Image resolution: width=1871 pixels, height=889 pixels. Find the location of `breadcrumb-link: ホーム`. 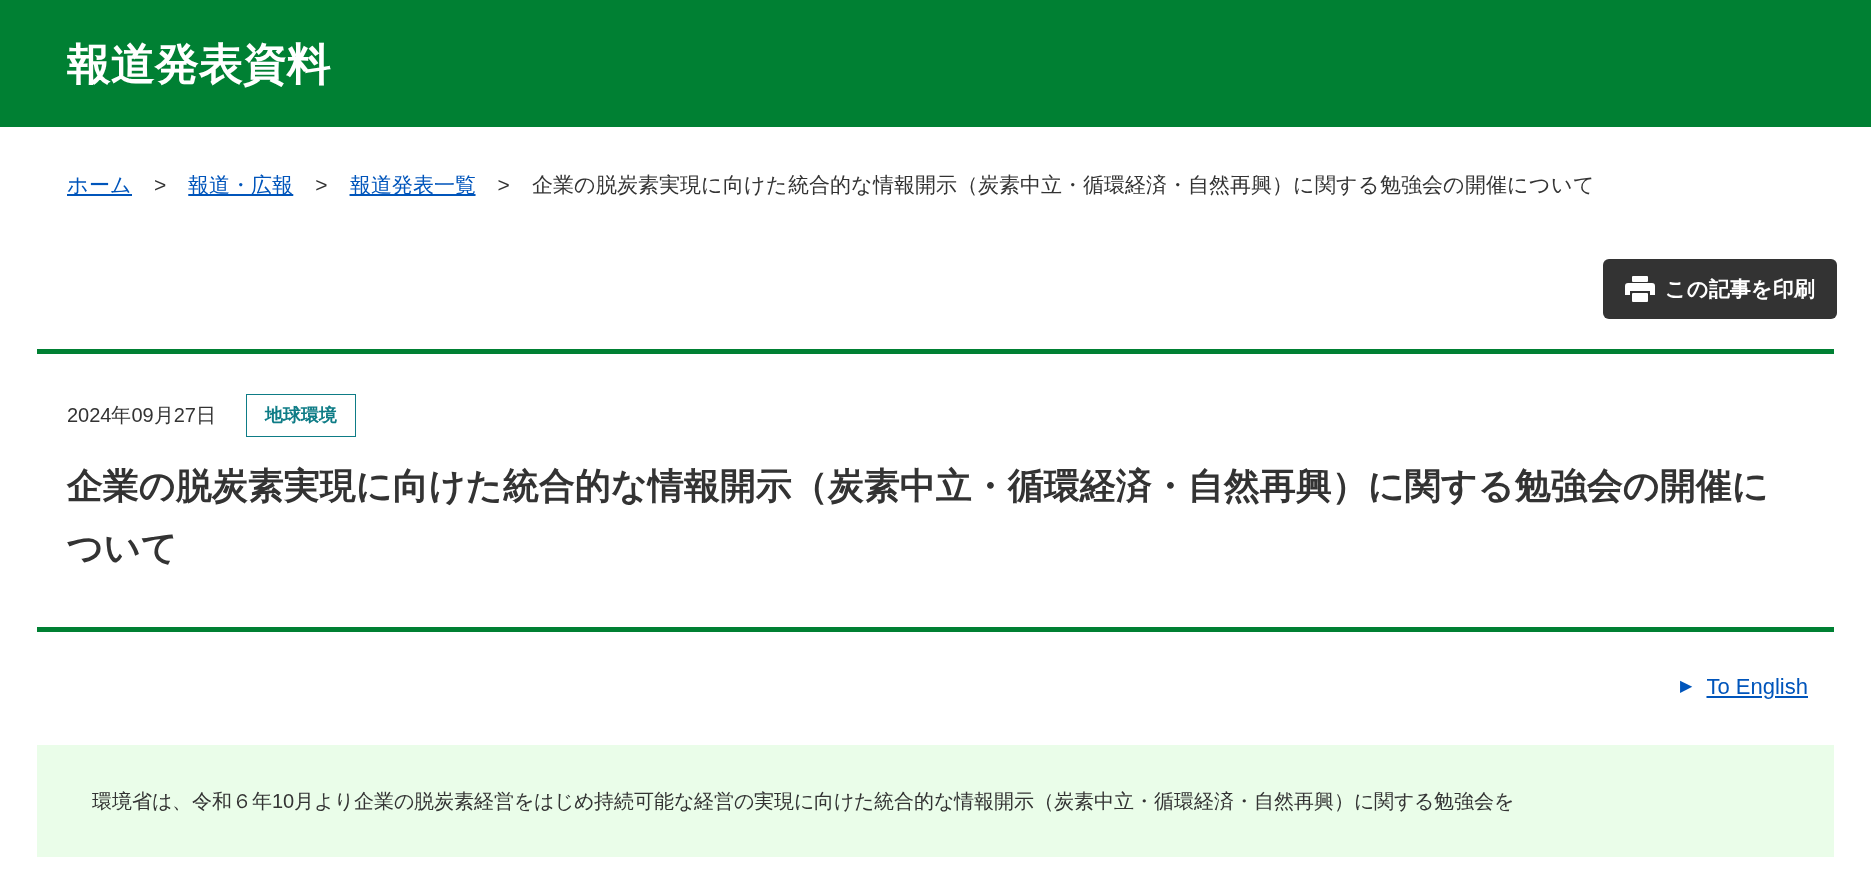

breadcrumb-link: ホーム is located at coordinates (99, 185).